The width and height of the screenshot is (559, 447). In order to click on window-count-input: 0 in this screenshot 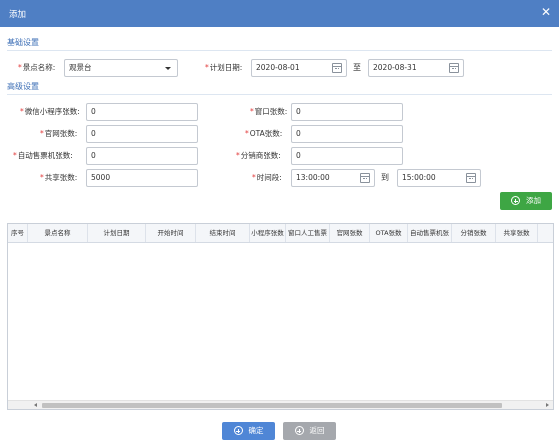, I will do `click(347, 112)`.